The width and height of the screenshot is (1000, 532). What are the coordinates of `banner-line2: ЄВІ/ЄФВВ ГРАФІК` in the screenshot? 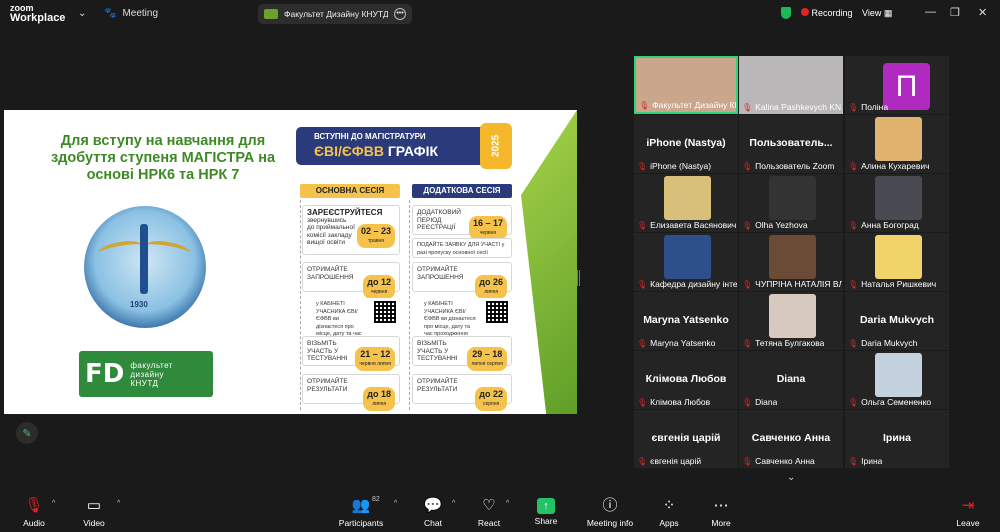 It's located at (376, 151).